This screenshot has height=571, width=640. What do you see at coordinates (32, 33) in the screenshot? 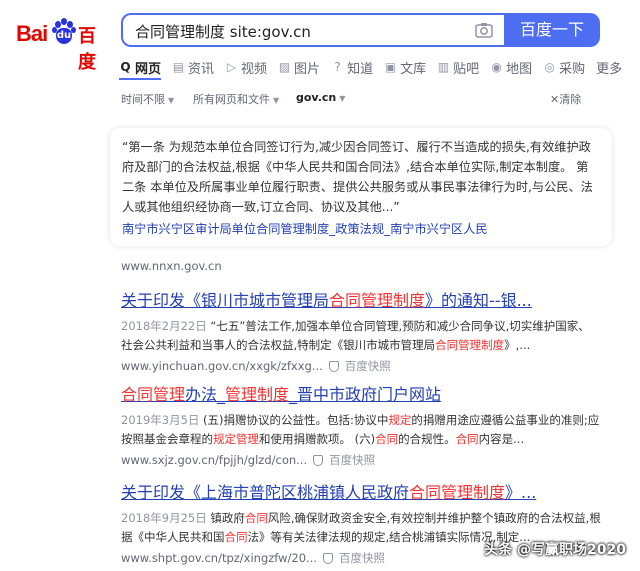
I see `logo-text-bai: Bai` at bounding box center [32, 33].